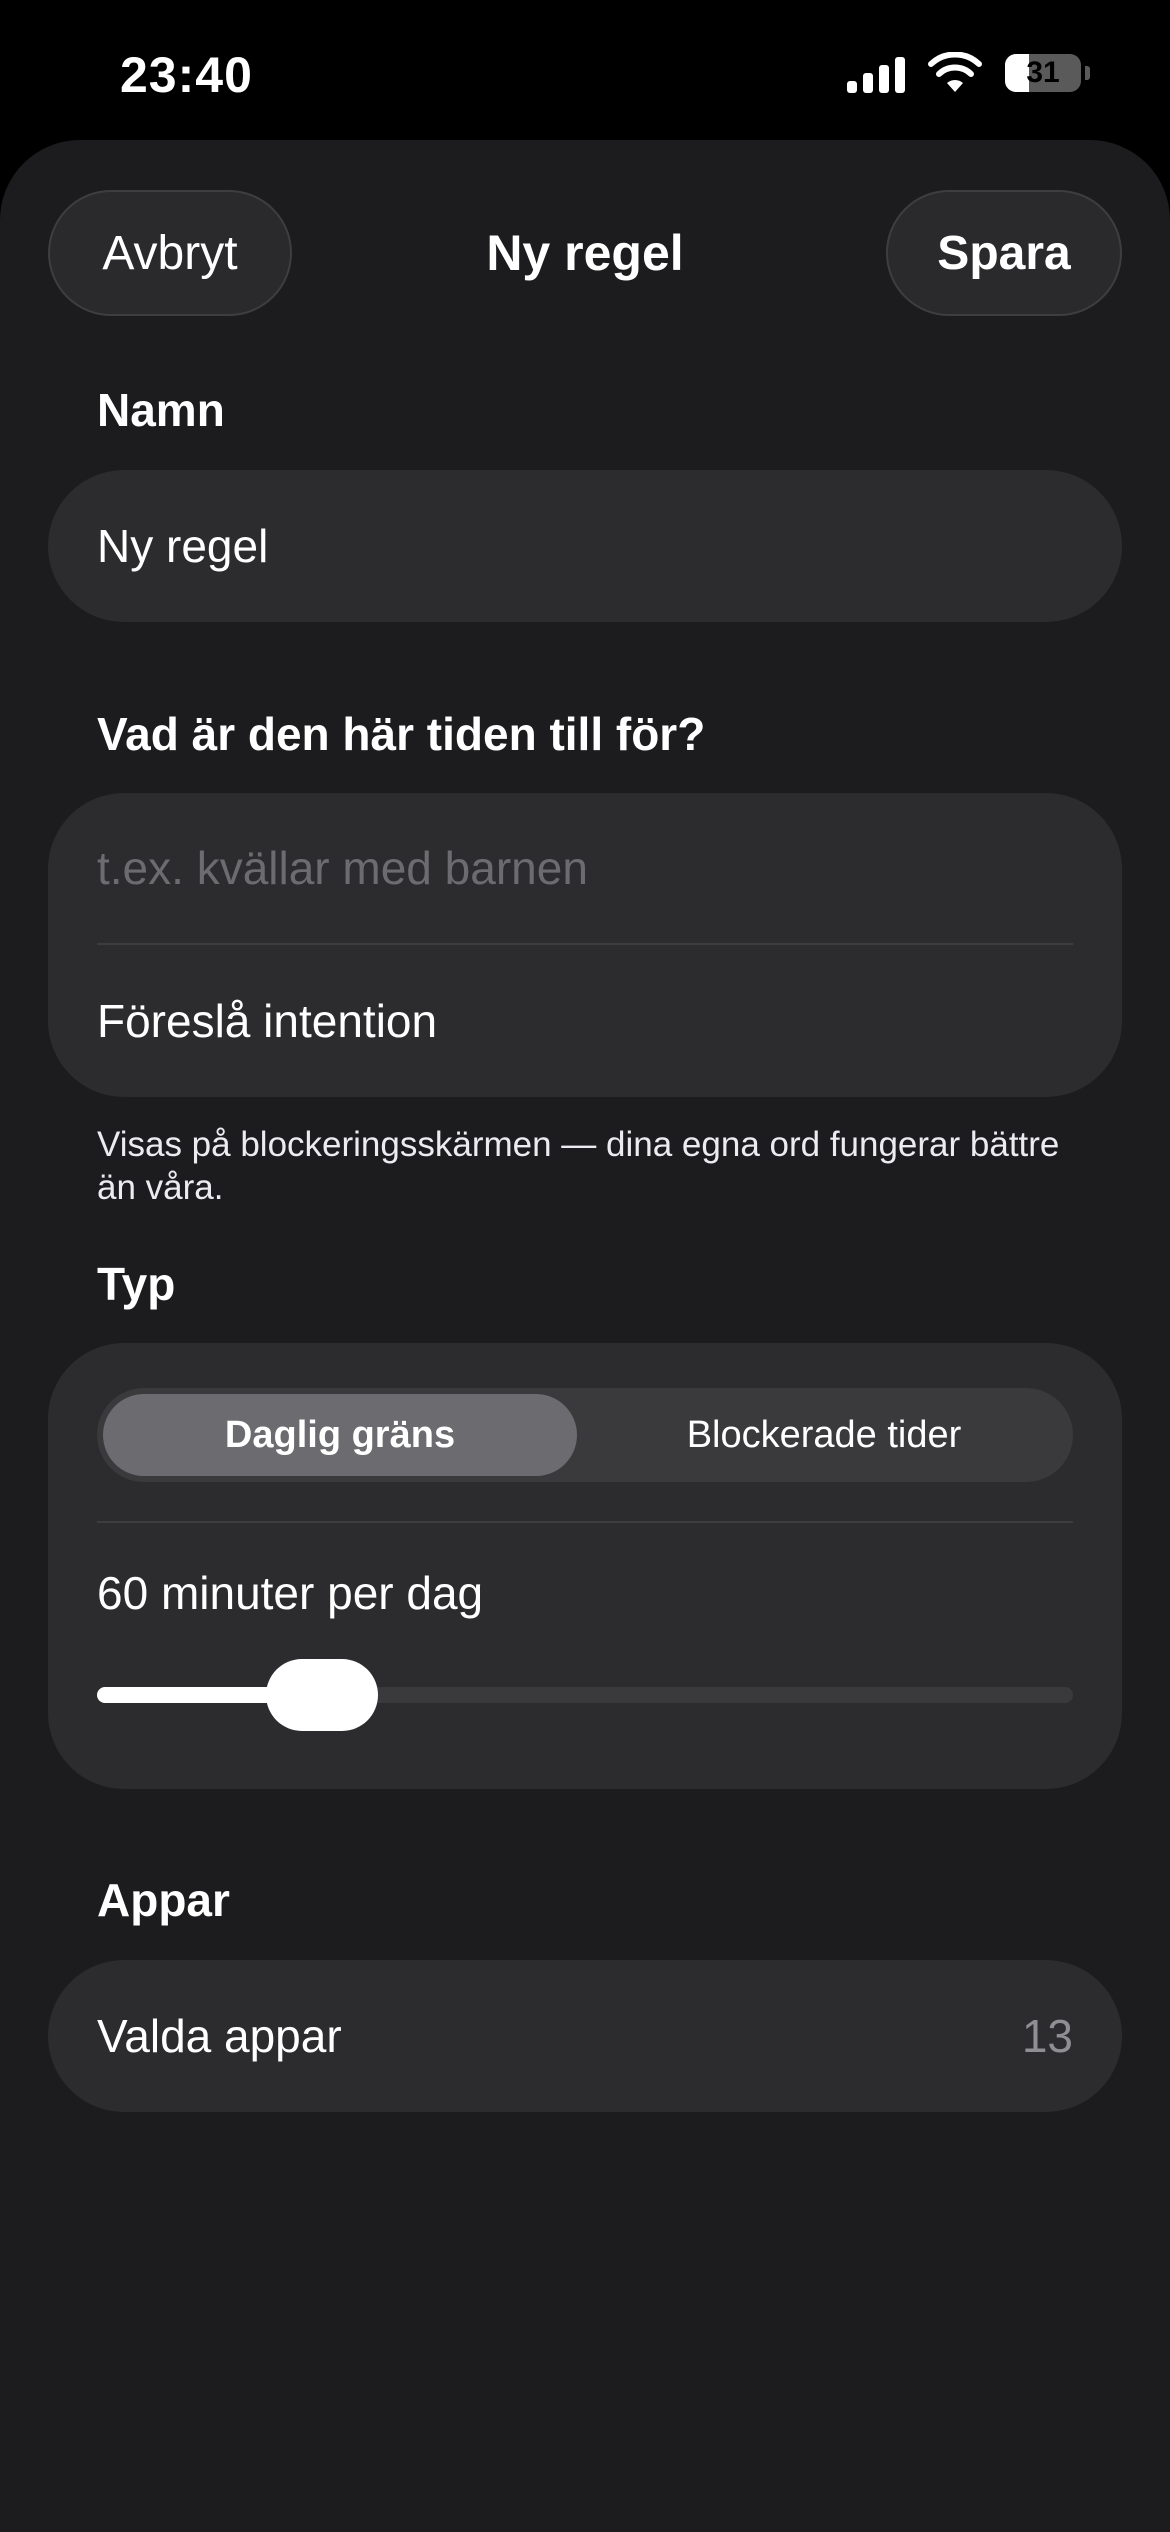  I want to click on selected-apps-row: Valda appar 13, so click(585, 2036).